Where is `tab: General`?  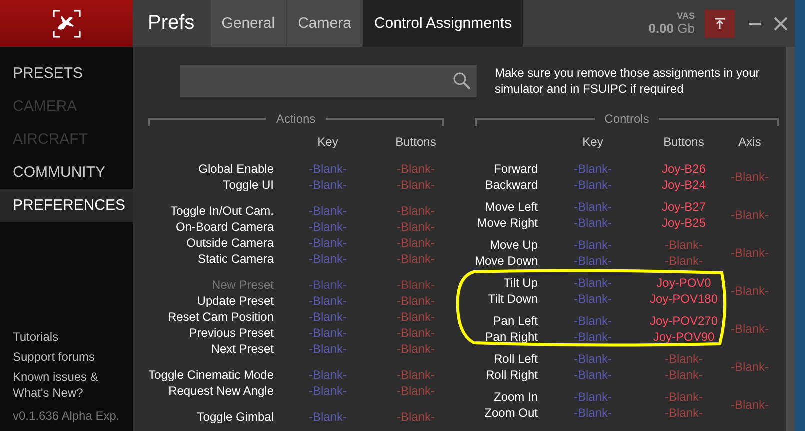 tab: General is located at coordinates (249, 23).